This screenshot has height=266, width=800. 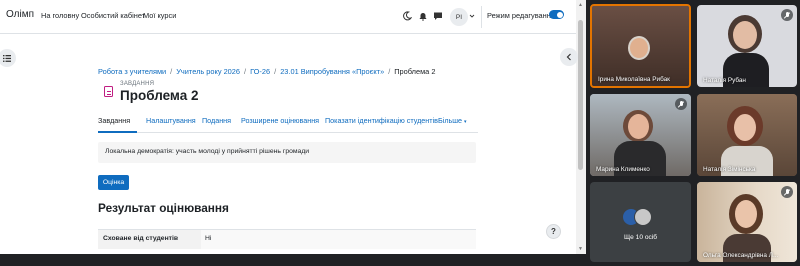 I want to click on nav-dashboard: Особистий кабінет, so click(x=113, y=15).